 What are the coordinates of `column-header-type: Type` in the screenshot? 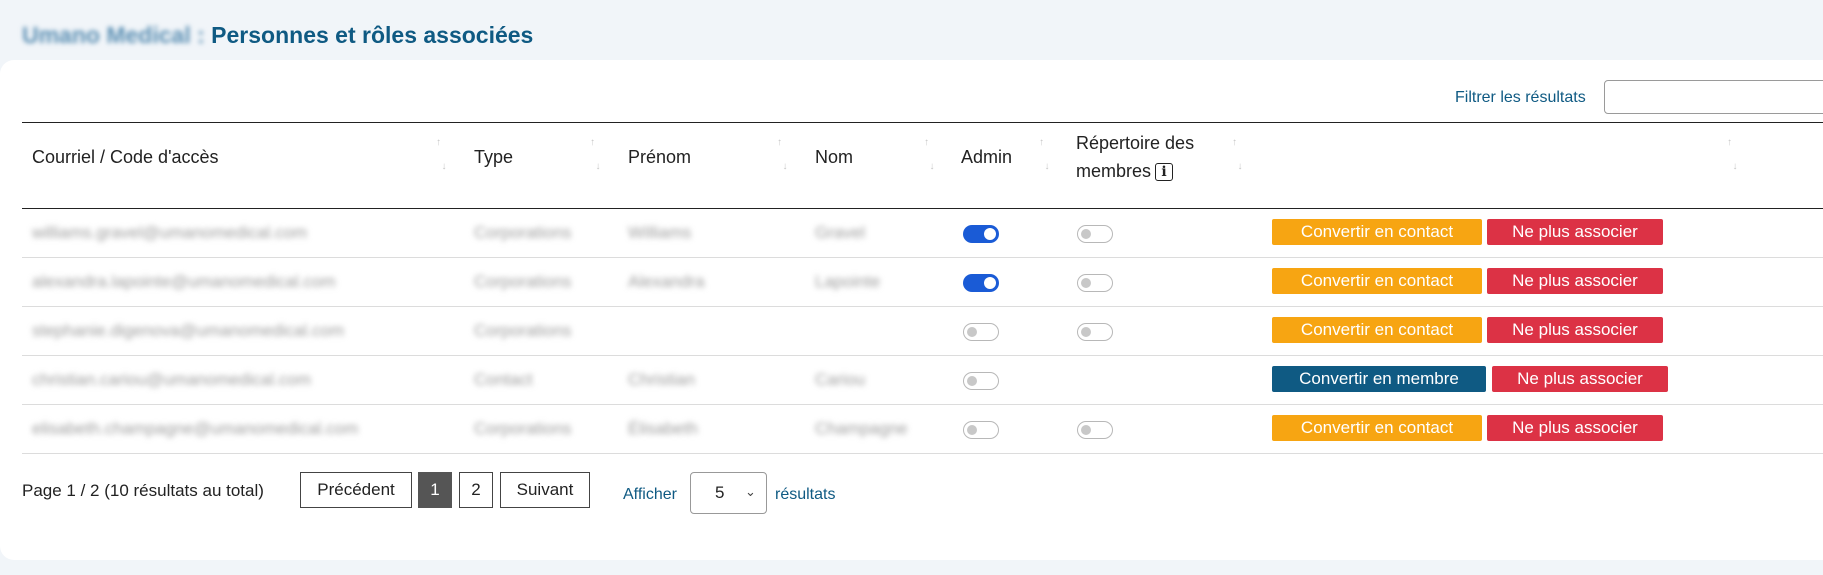 It's located at (493, 157).